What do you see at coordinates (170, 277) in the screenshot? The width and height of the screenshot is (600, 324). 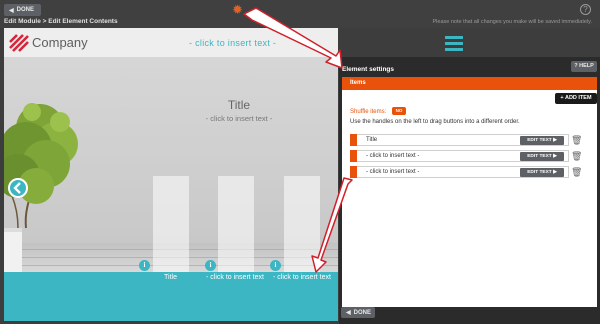 I see `tab-label: Title` at bounding box center [170, 277].